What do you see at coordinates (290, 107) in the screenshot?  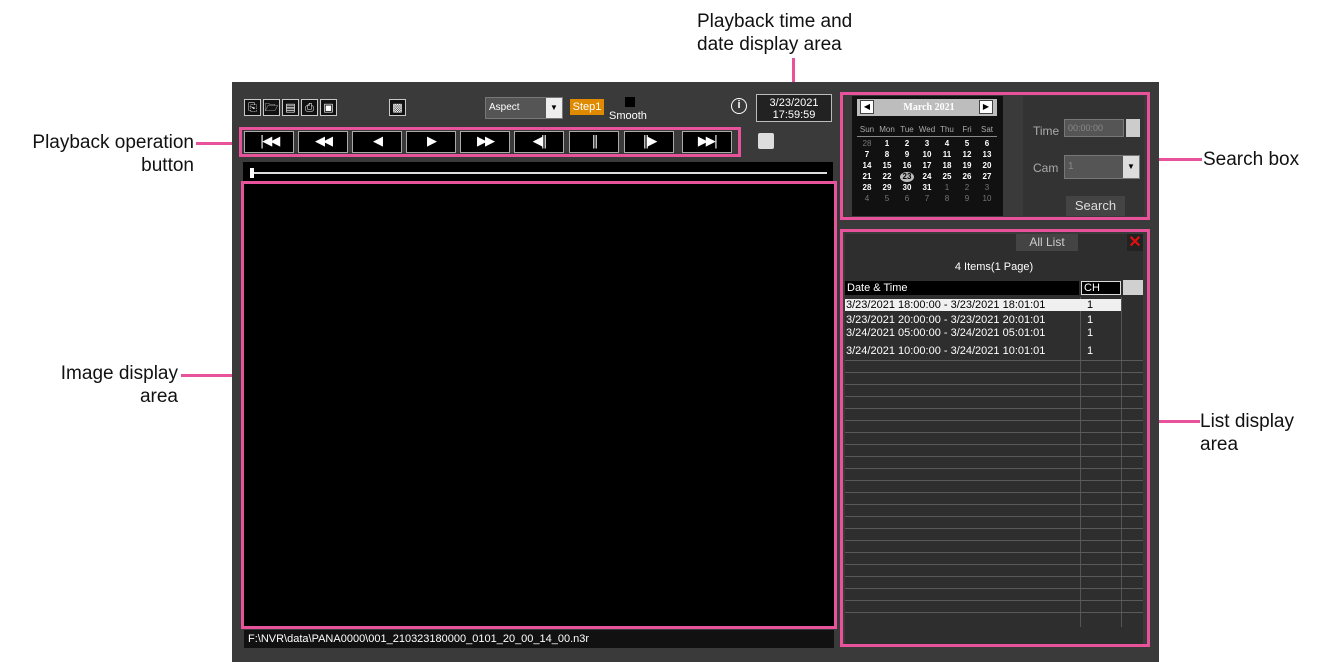 I see `save-icon: ▤` at bounding box center [290, 107].